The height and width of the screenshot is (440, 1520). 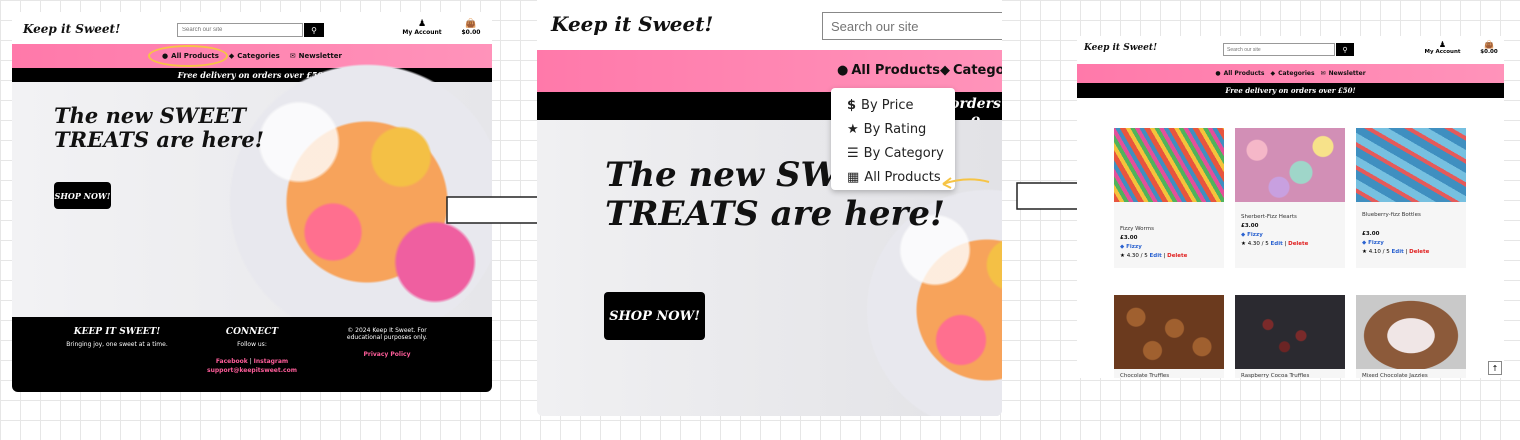 What do you see at coordinates (1411, 214) in the screenshot?
I see `product-name: Blueberry-fizz Bottles` at bounding box center [1411, 214].